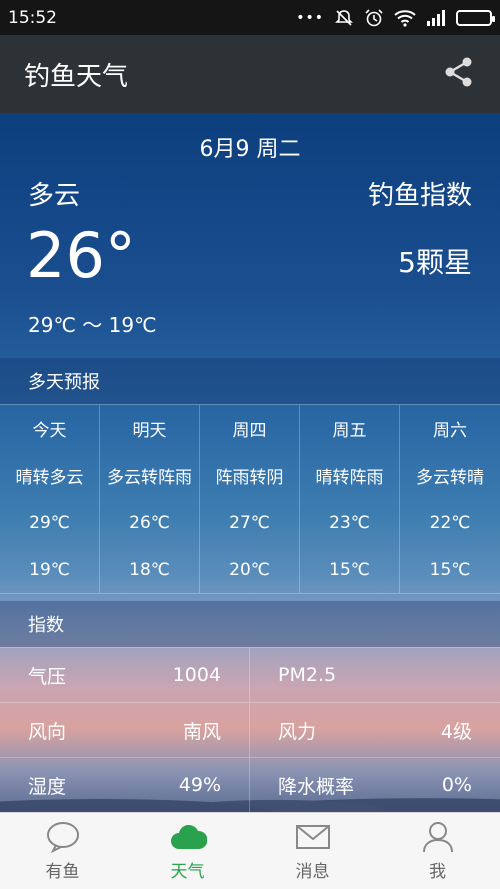 The height and width of the screenshot is (889, 500). Describe the element at coordinates (63, 837) in the screenshot. I see `chat-bubble-icon` at that location.